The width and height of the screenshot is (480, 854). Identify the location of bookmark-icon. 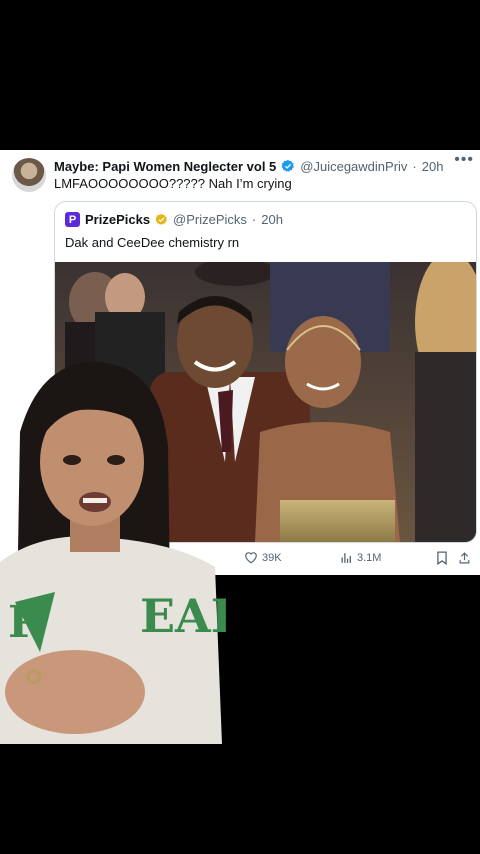
(442, 558).